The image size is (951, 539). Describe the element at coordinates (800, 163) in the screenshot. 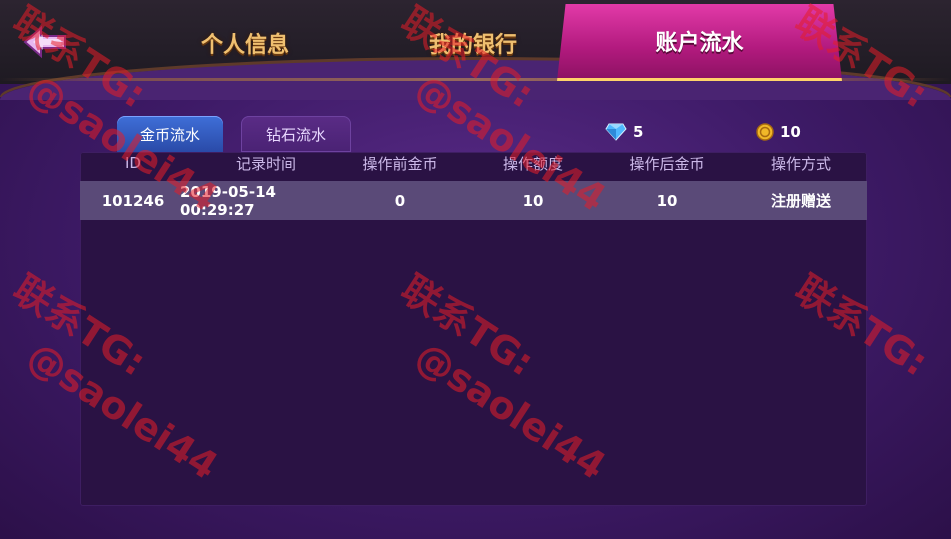

I see `column-header-method: 操作方式` at that location.